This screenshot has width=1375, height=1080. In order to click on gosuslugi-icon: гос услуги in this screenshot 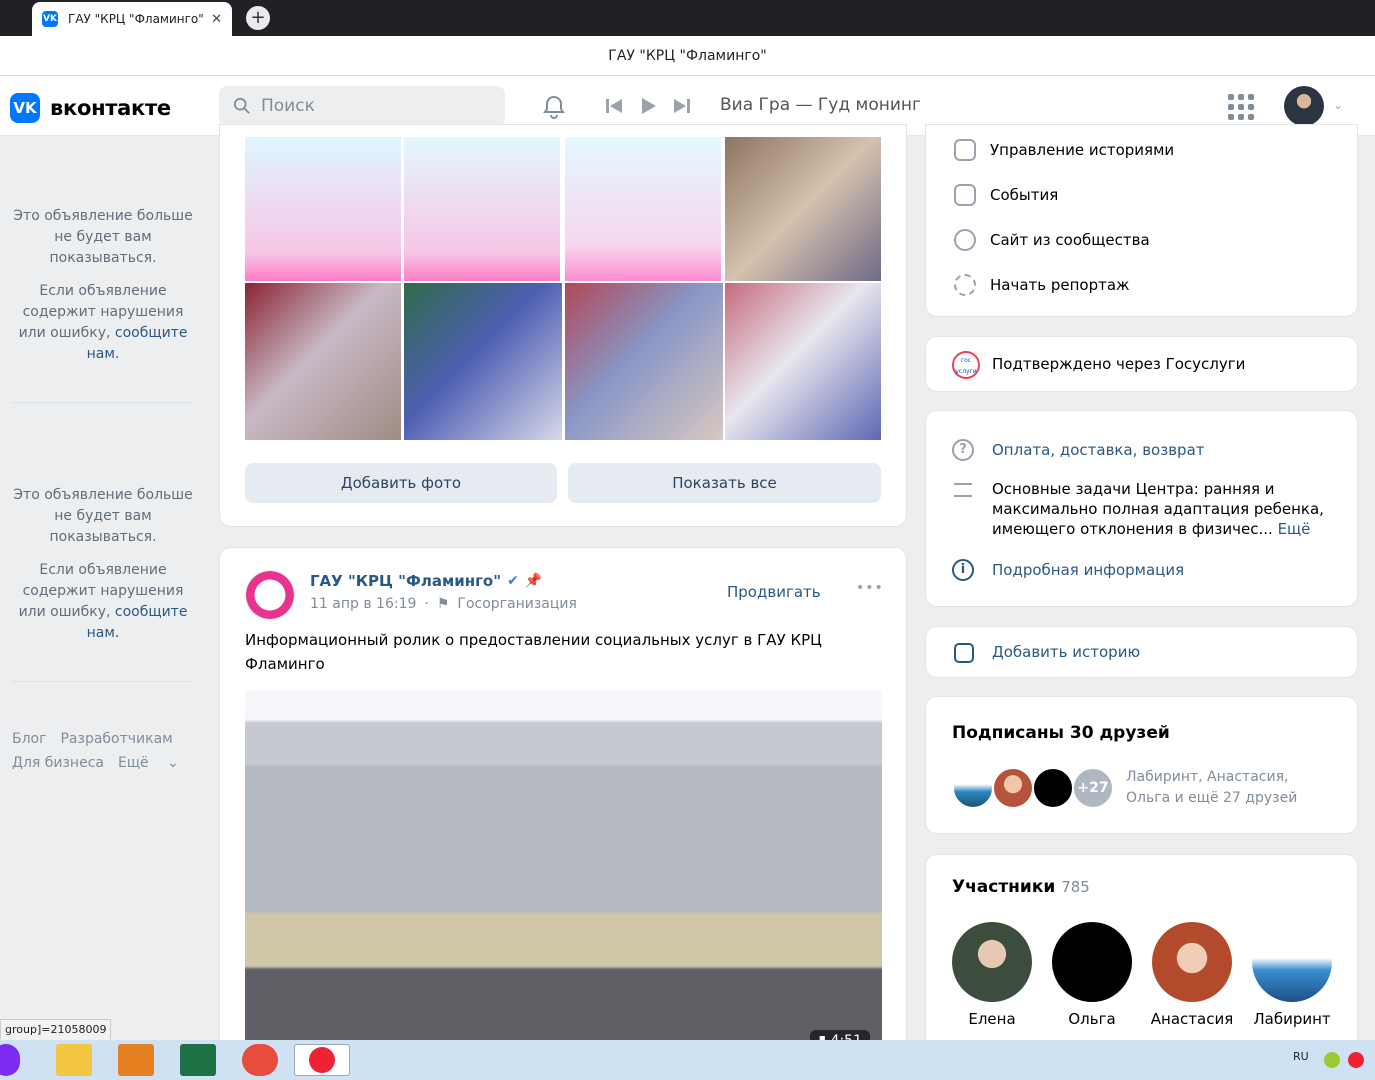, I will do `click(966, 365)`.